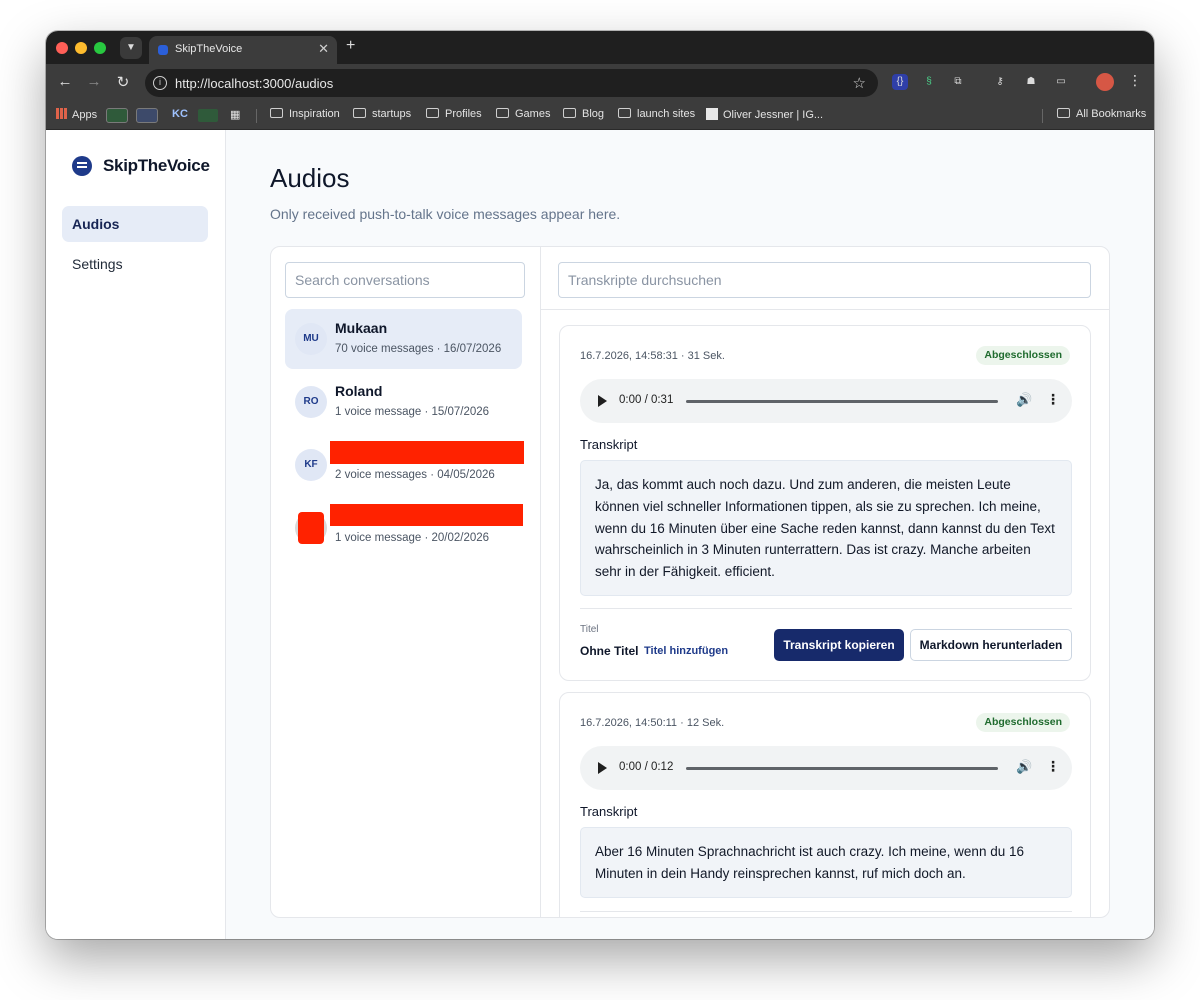 The width and height of the screenshot is (1200, 1000). I want to click on bookmark-folder-startups: startups, so click(382, 114).